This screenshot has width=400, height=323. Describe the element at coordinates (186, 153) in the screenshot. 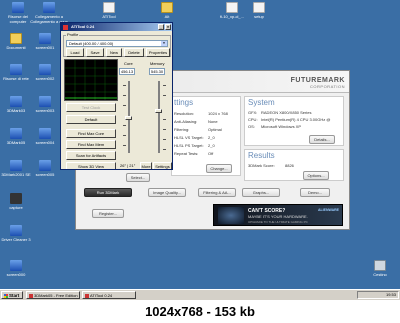

I see `settings-row: Repeat Tests:` at that location.